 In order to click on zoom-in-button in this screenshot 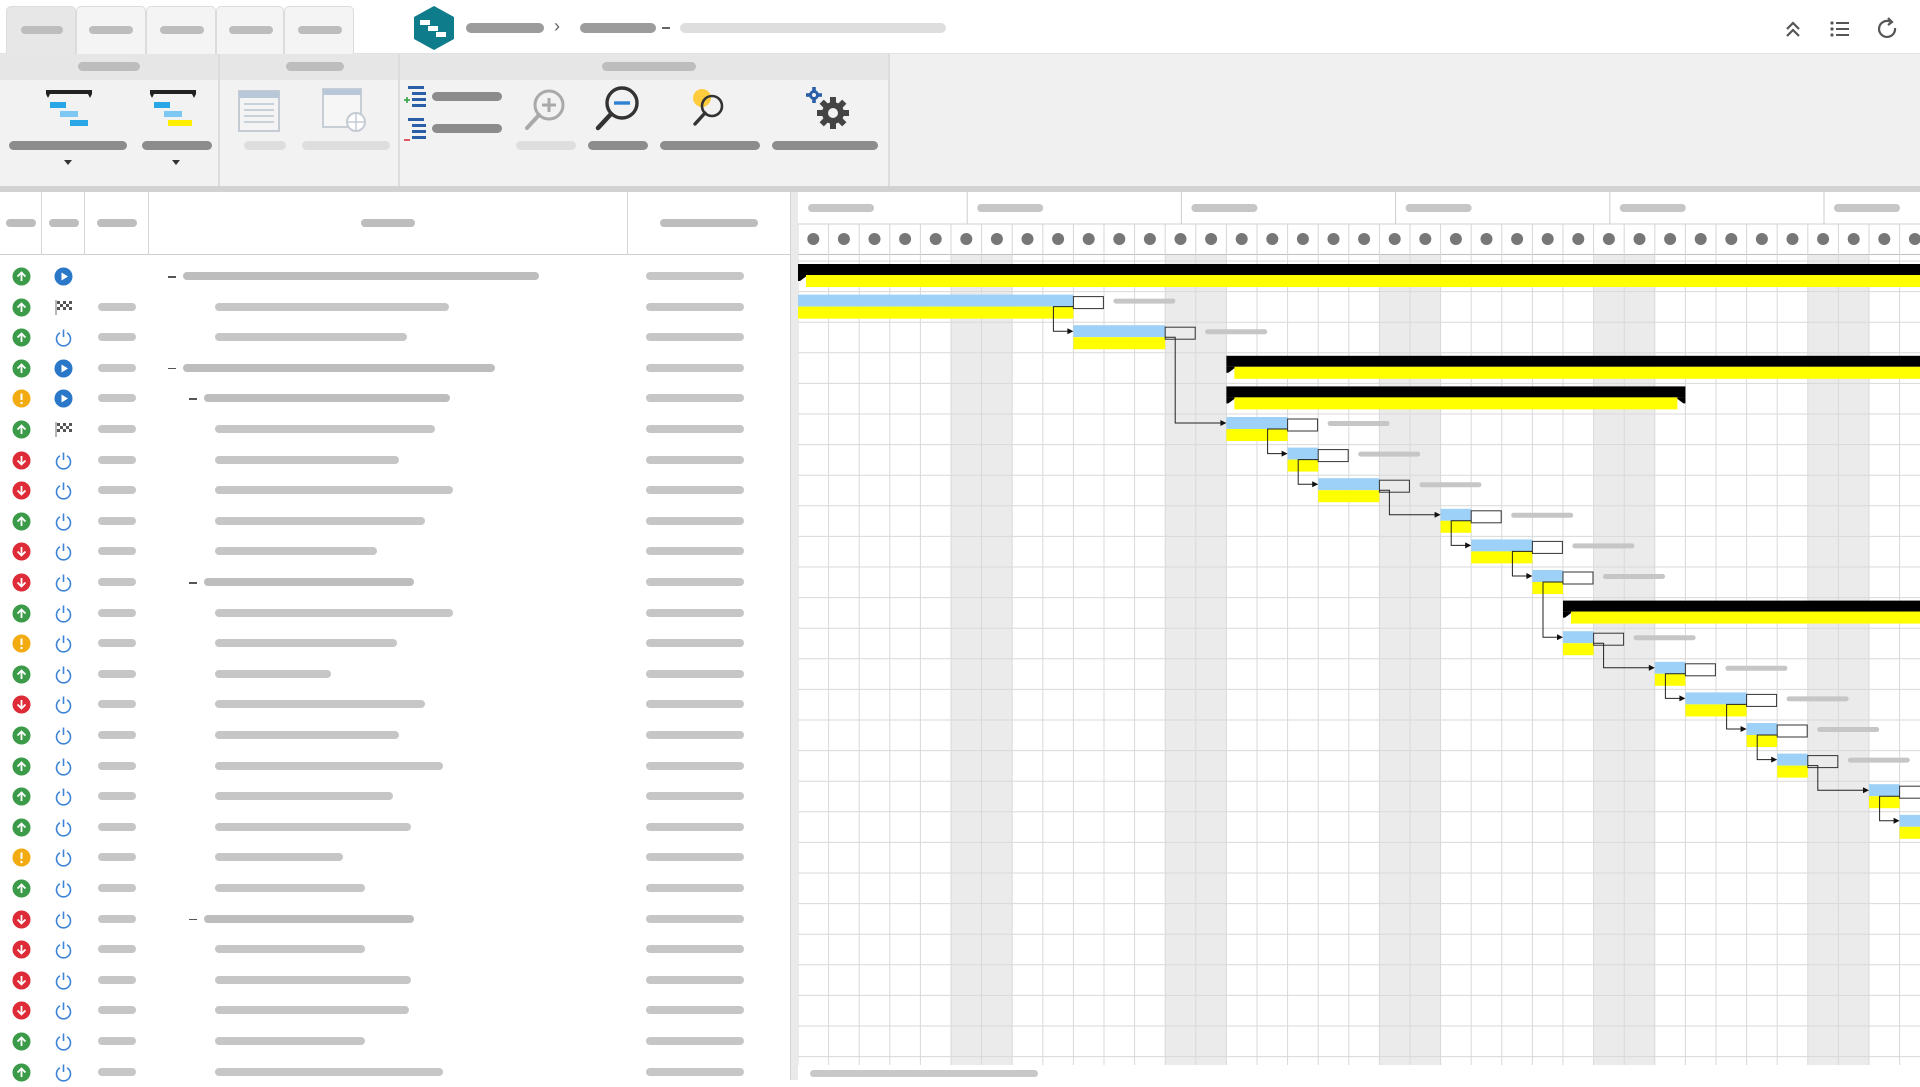, I will do `click(548, 134)`.